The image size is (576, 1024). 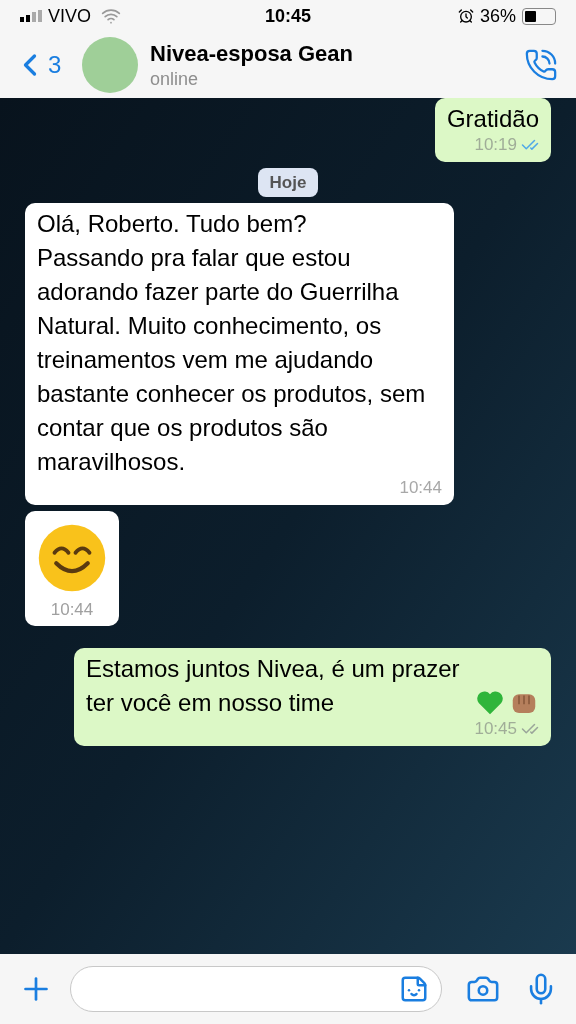 I want to click on alarm-icon, so click(x=465, y=16).